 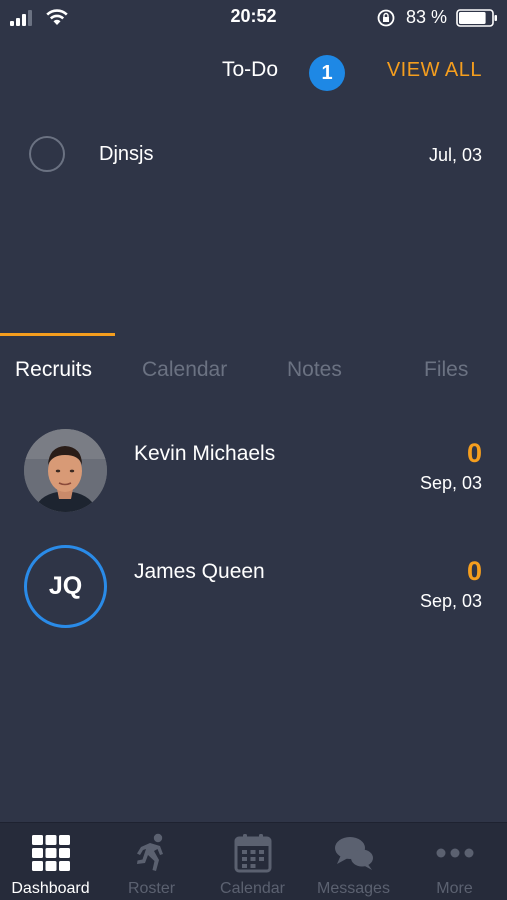 I want to click on nav-messages: Messages, so click(x=353, y=861).